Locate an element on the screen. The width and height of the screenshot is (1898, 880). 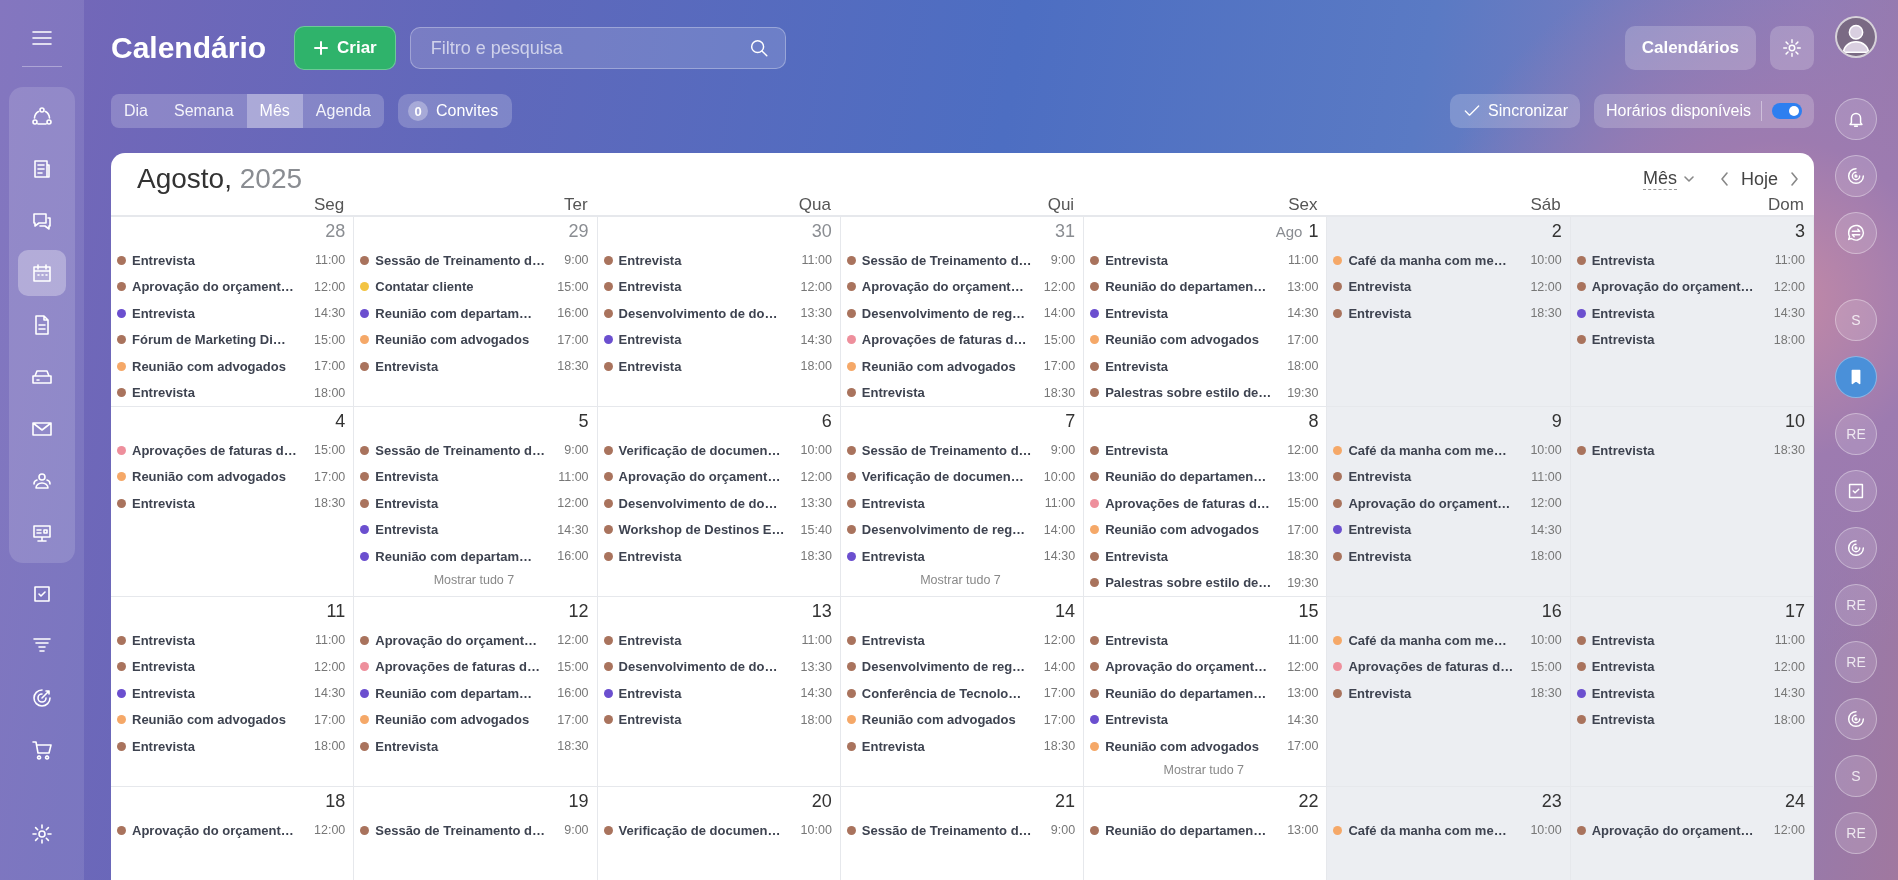
avatar is located at coordinates (1856, 37).